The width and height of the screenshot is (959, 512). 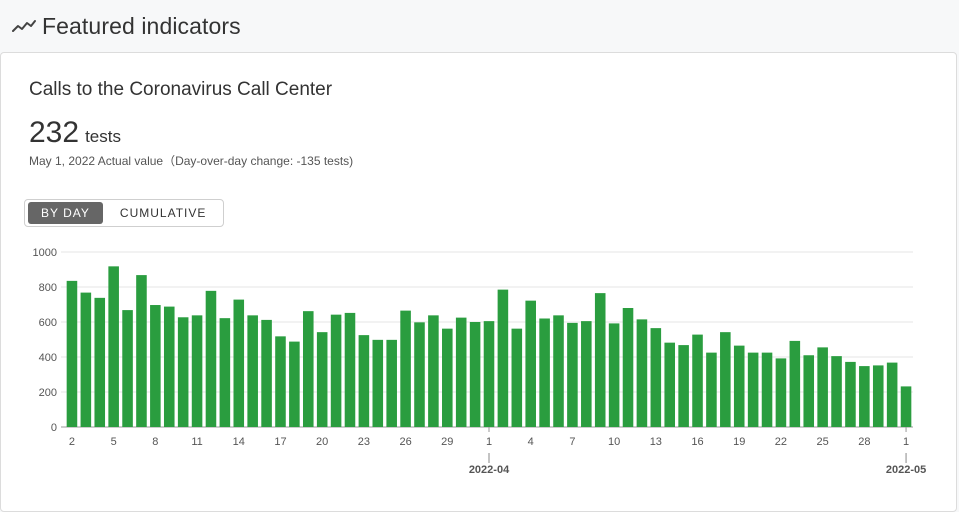 I want to click on x-tick-label: 16, so click(x=697, y=442).